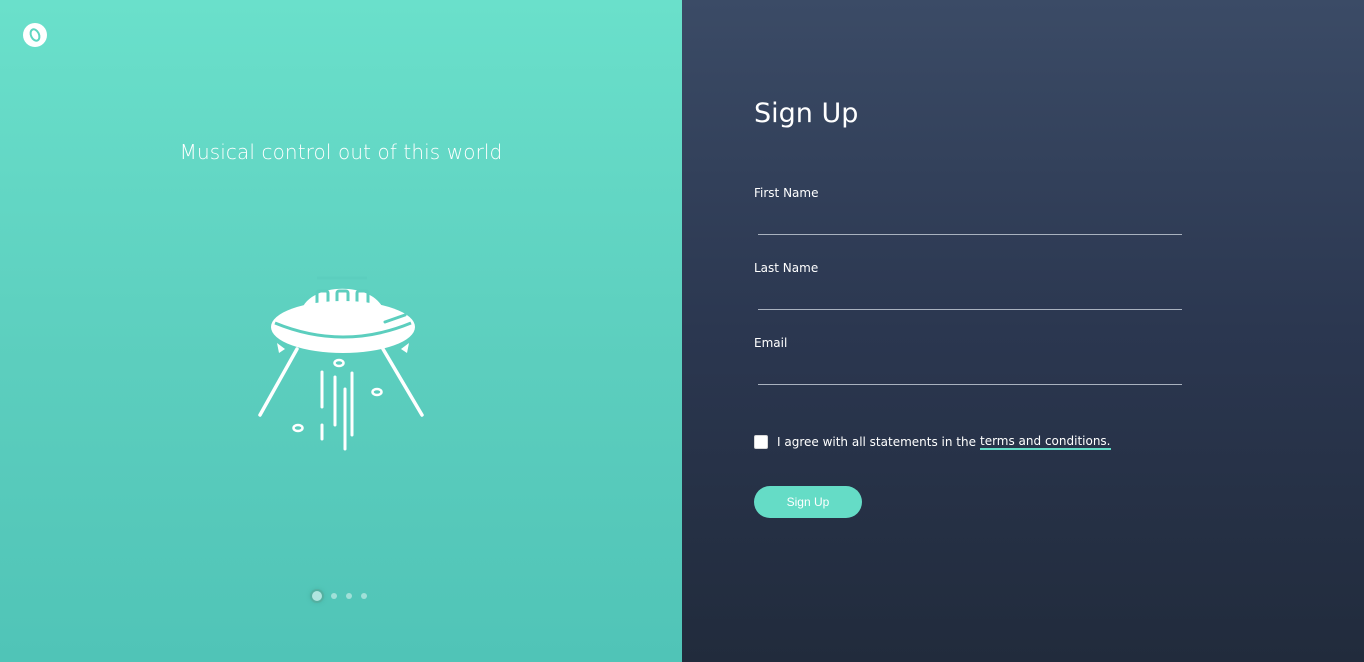  Describe the element at coordinates (786, 268) in the screenshot. I see `last-name-label: Last Name` at that location.